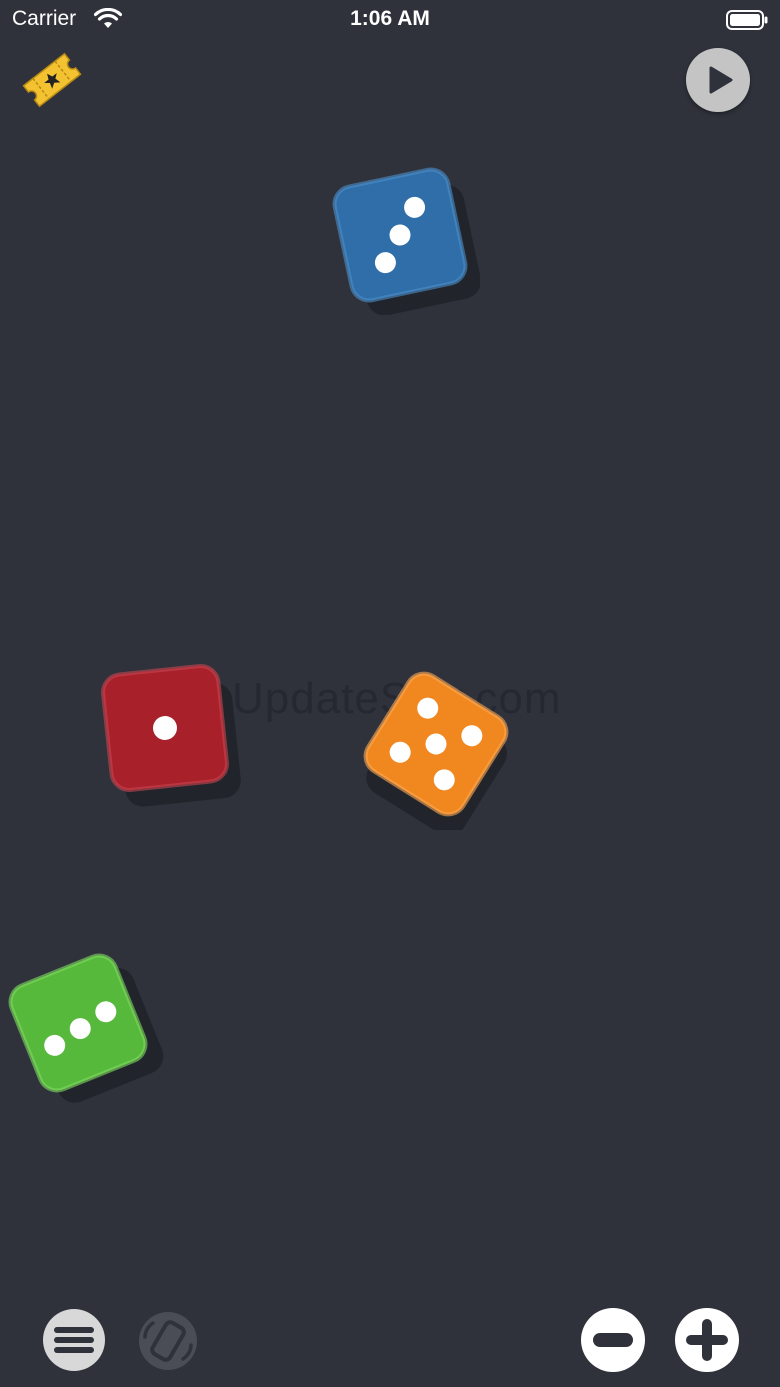  I want to click on menu-button, so click(74, 1340).